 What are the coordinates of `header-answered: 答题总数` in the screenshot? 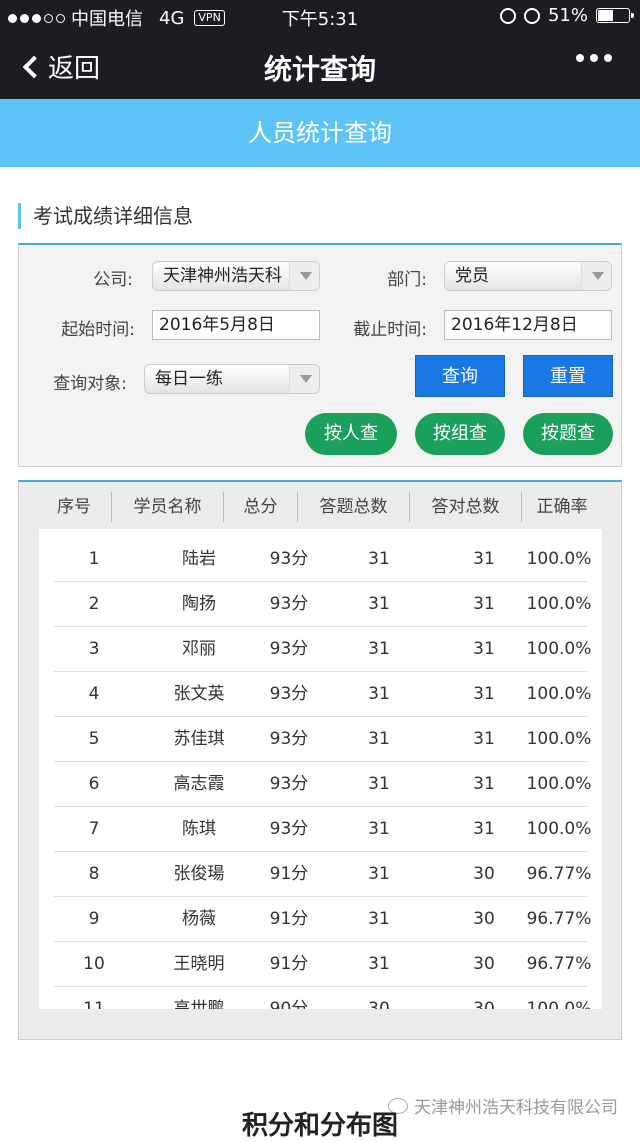 It's located at (354, 507).